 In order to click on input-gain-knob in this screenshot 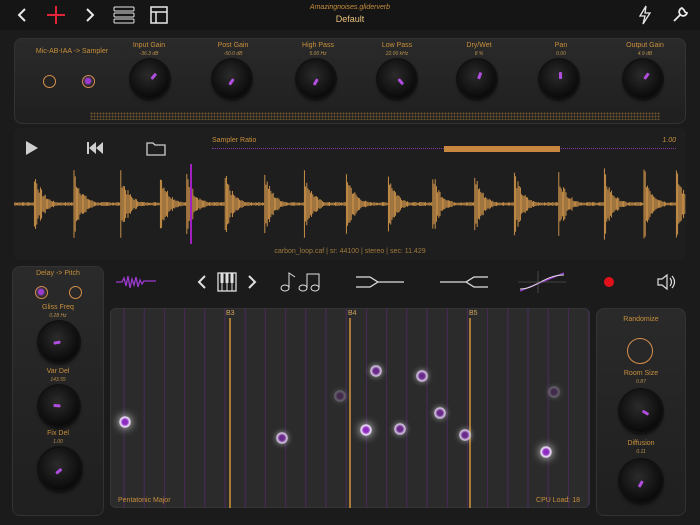, I will do `click(150, 79)`.